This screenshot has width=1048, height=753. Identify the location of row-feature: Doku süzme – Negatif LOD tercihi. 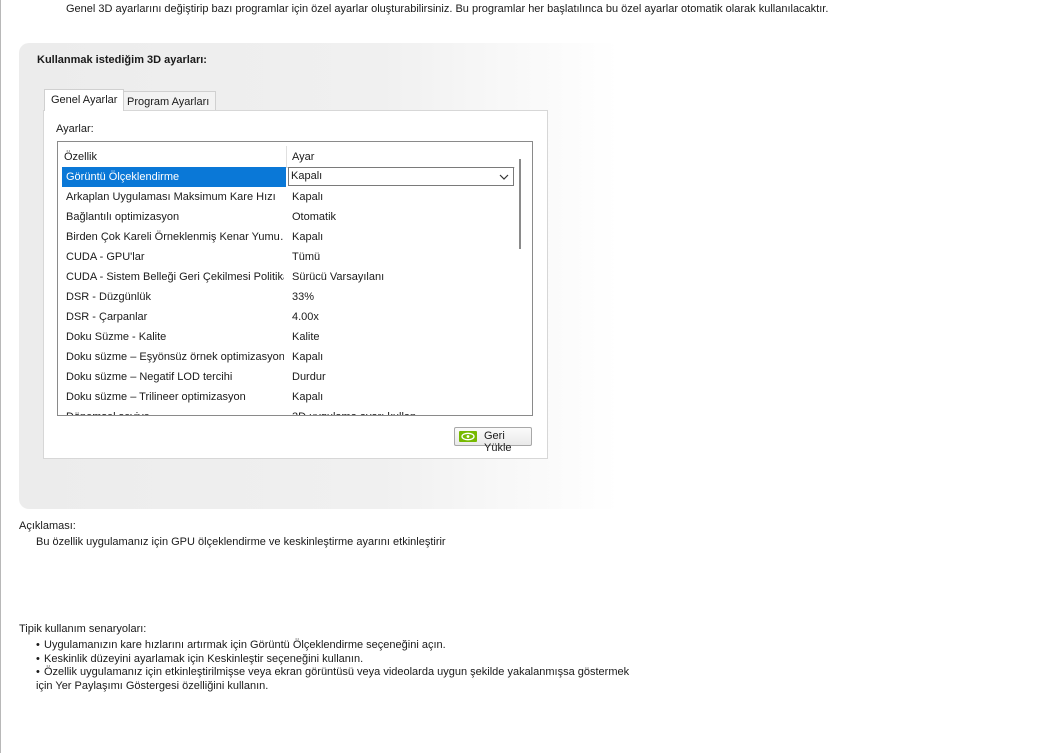
(149, 377).